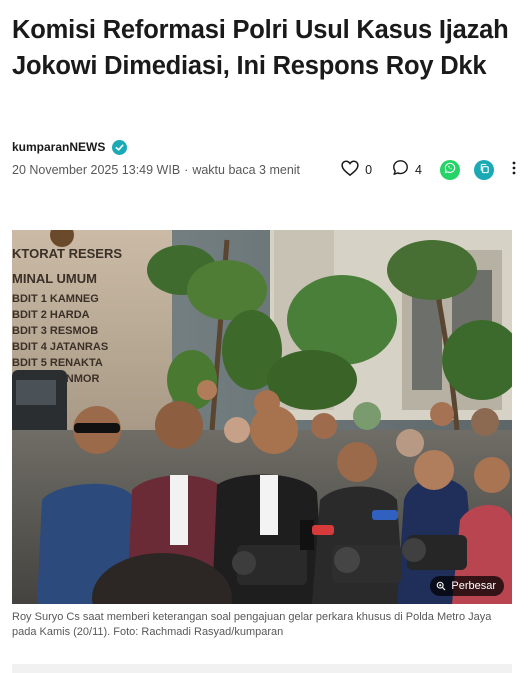 This screenshot has width=528, height=673. I want to click on sign-line-6: BDIT 4 JATANRAS, so click(60, 347).